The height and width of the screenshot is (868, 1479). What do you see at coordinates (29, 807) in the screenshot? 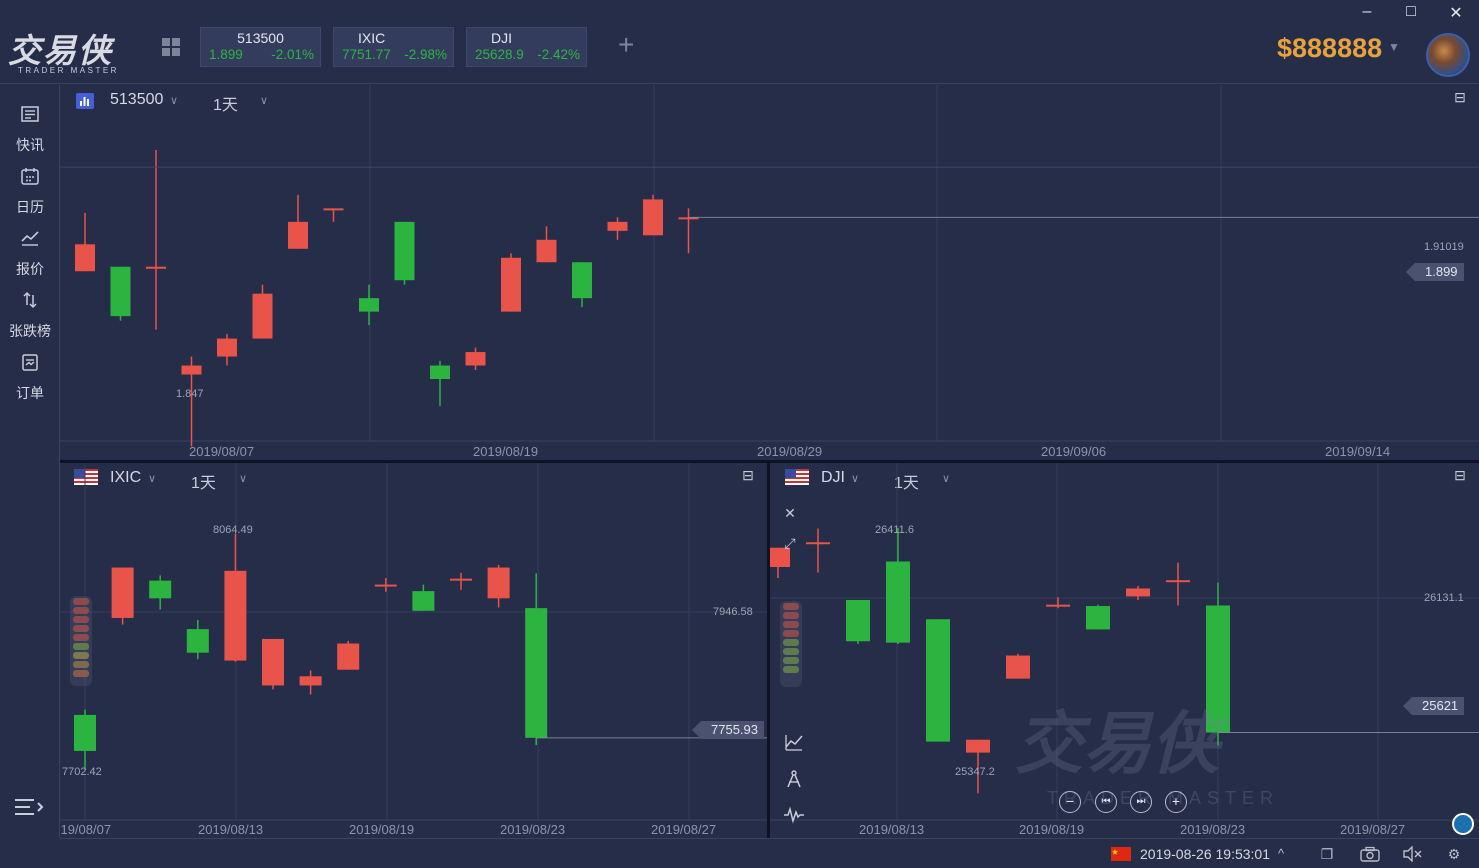
I see `menu-list-icon` at bounding box center [29, 807].